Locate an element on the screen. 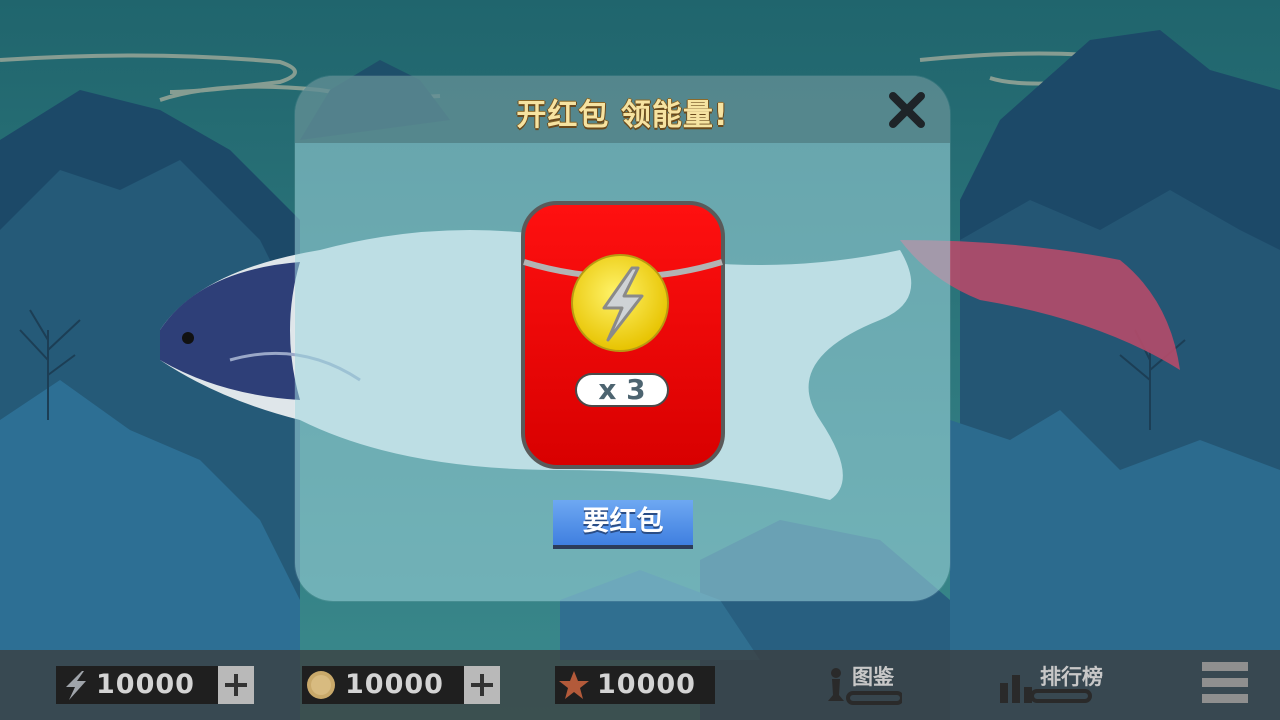 Image resolution: width=1280 pixels, height=720 pixels. star-counter: 10000 is located at coordinates (635, 685).